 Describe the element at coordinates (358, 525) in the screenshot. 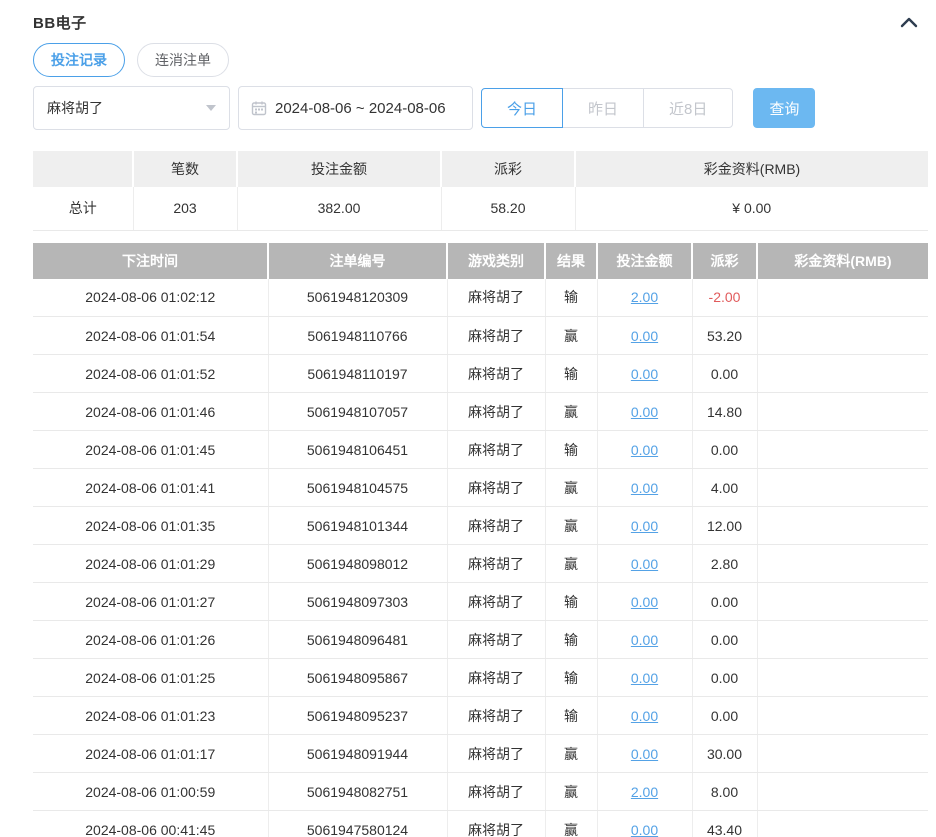

I see `cell-order-number: 5061948101344` at that location.